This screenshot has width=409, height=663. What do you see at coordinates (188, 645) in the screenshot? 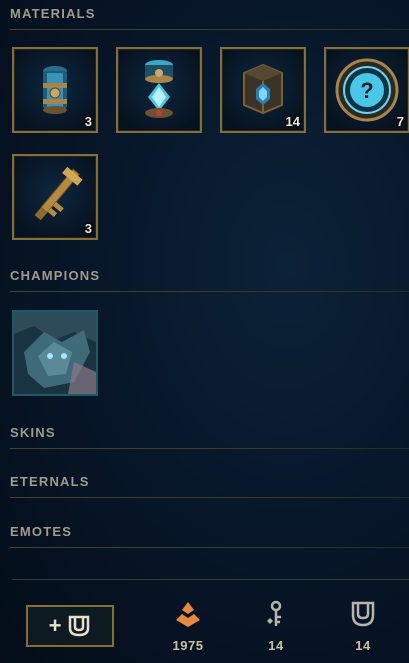
I see `currency-value: 1975` at bounding box center [188, 645].